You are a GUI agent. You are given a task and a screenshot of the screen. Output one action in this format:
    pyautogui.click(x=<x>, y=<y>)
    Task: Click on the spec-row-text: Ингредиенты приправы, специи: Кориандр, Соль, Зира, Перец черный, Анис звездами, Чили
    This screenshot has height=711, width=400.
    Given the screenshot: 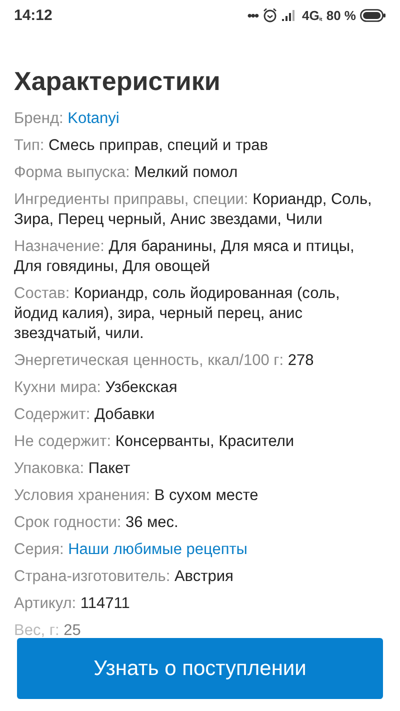 What is the action you would take?
    pyautogui.click(x=193, y=210)
    